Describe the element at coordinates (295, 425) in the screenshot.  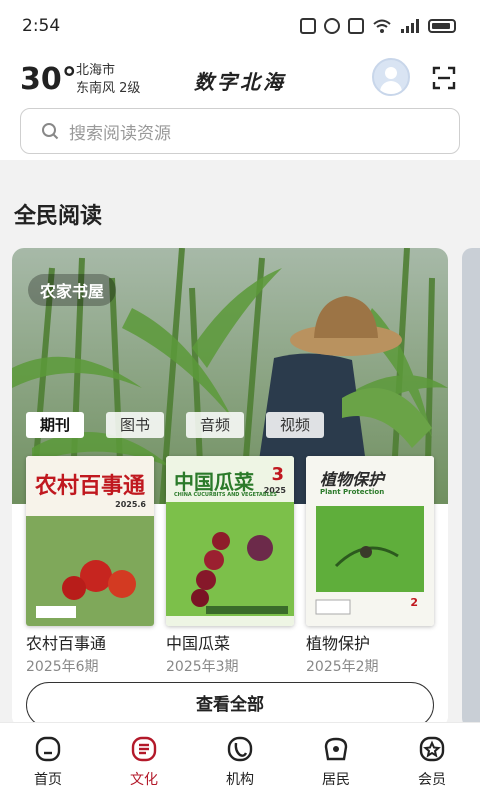
I see `tab-video: 视频` at that location.